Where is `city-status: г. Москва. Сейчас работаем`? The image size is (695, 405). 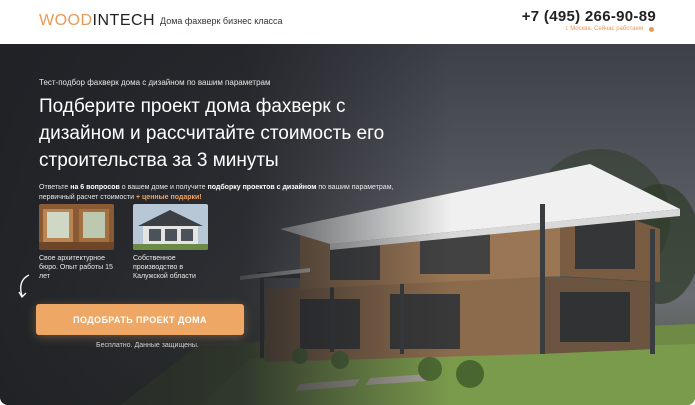 city-status: г. Москва. Сейчас работаем is located at coordinates (604, 29).